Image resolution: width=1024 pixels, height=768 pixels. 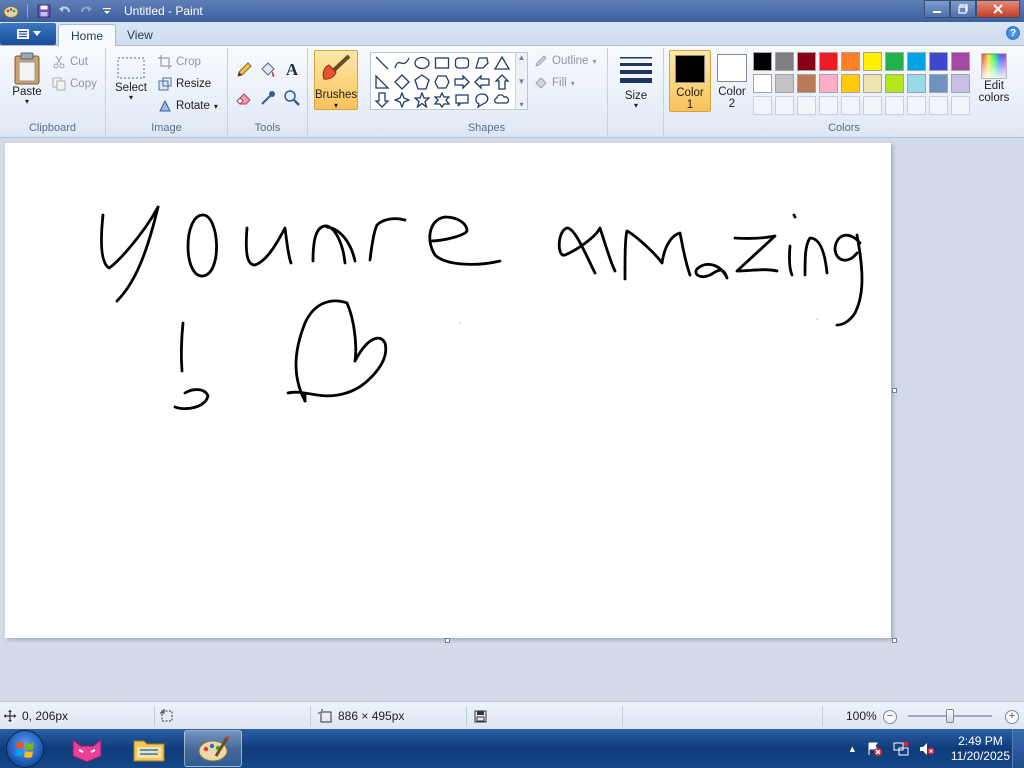 What do you see at coordinates (554, 83) in the screenshot?
I see `fill-button: Fill ▾` at bounding box center [554, 83].